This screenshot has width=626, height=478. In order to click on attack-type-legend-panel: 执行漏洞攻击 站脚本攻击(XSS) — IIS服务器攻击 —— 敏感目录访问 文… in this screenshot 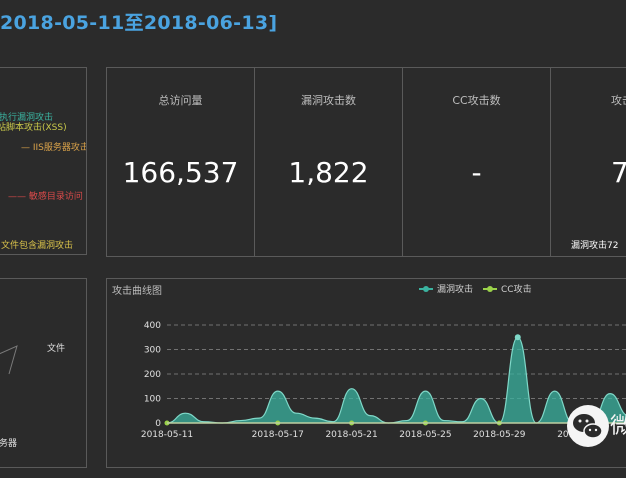, I will do `click(43, 161)`.